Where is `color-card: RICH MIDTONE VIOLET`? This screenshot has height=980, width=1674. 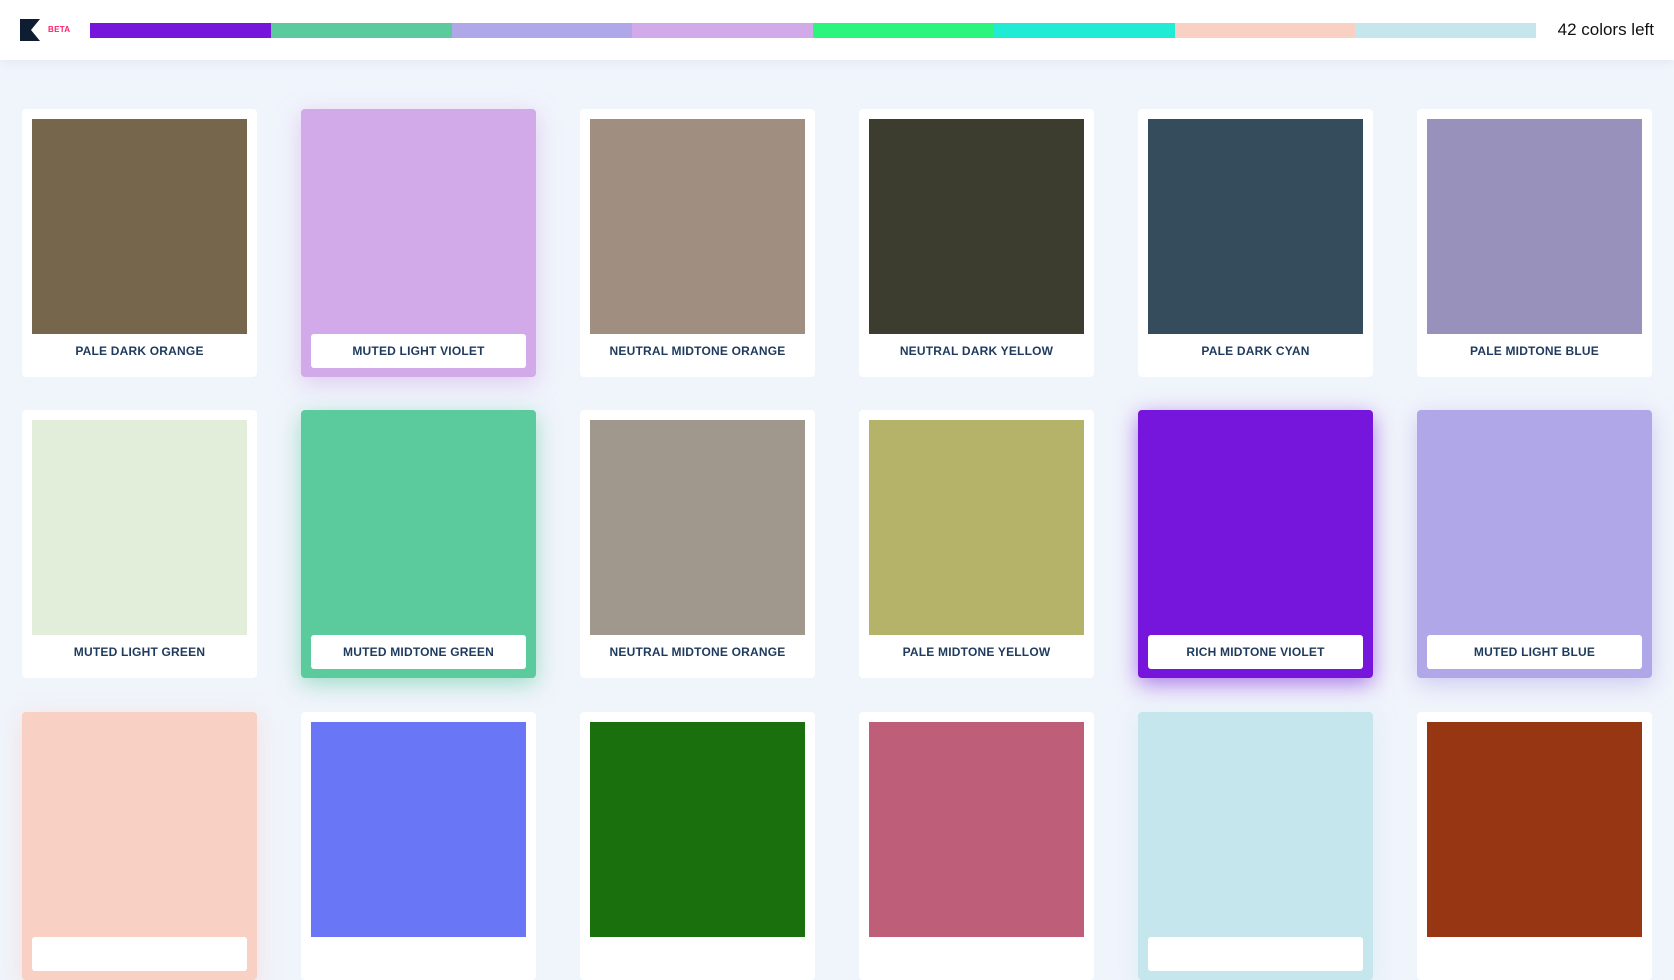
color-card: RICH MIDTONE VIOLET is located at coordinates (1255, 544).